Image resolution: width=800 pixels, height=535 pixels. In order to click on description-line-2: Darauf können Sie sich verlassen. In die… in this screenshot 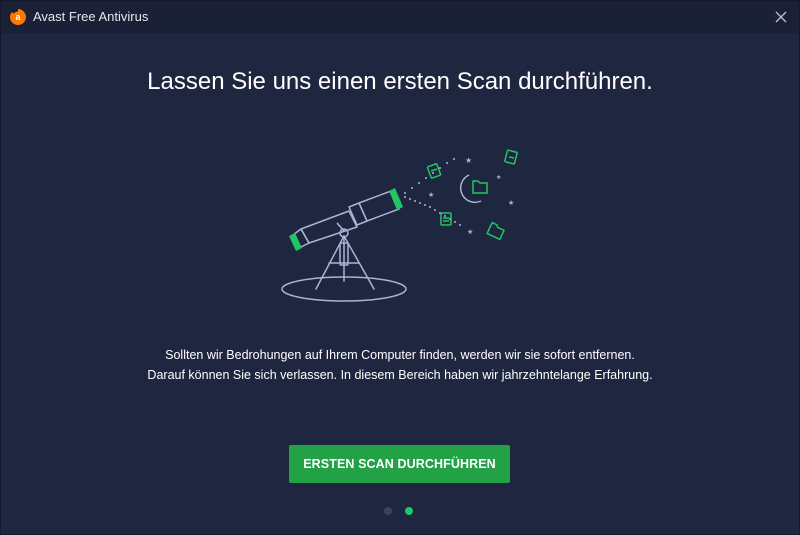, I will do `click(400, 375)`.